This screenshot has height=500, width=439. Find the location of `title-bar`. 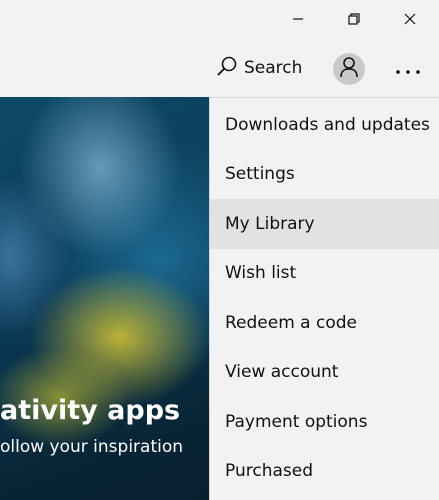

title-bar is located at coordinates (219, 20).